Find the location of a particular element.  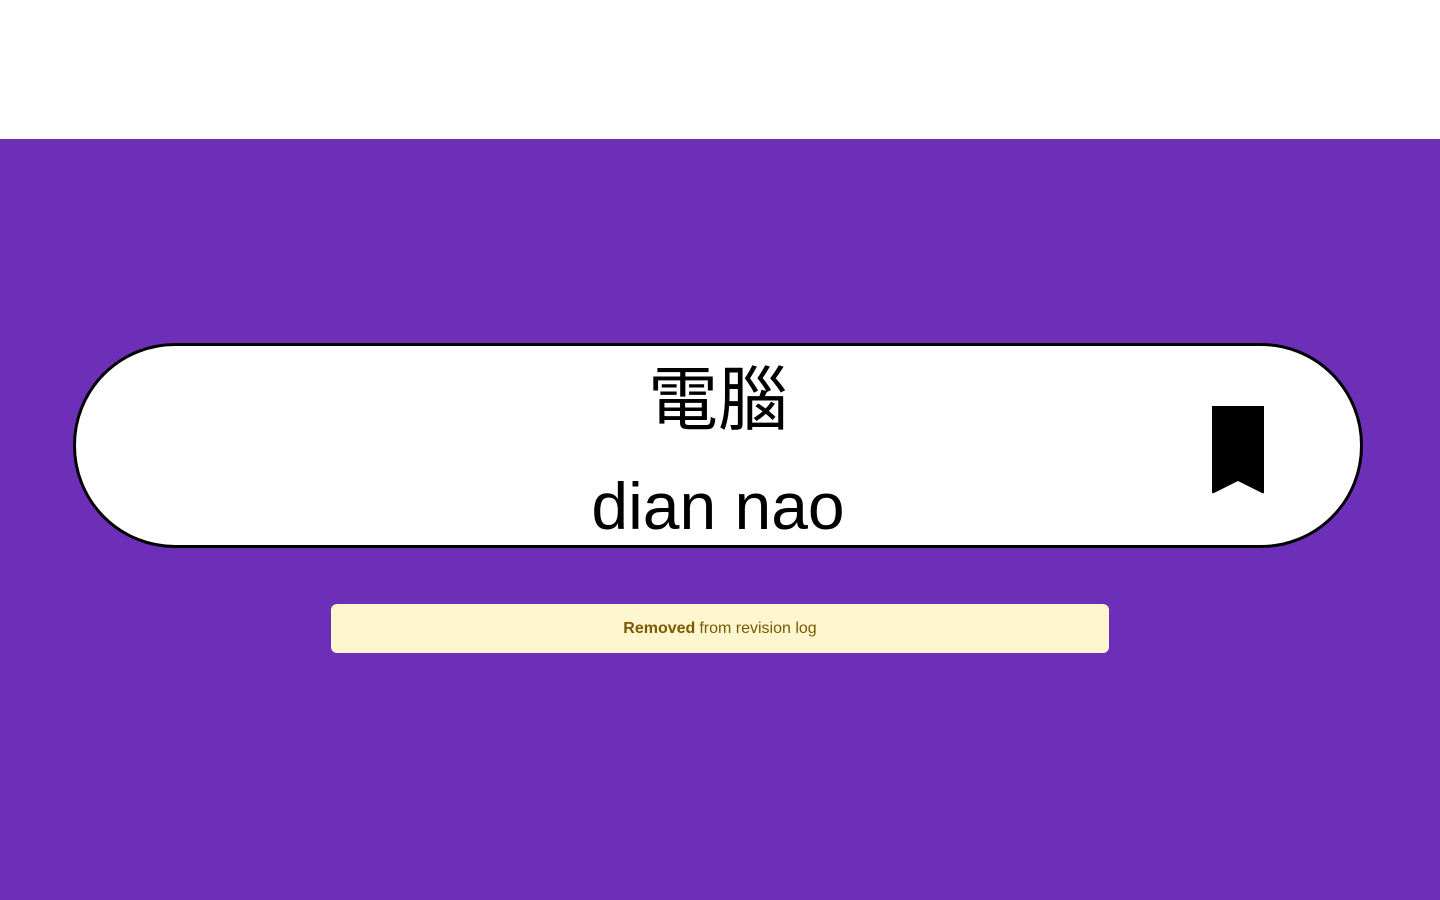

toast-strong-text: Removed is located at coordinates (659, 628).